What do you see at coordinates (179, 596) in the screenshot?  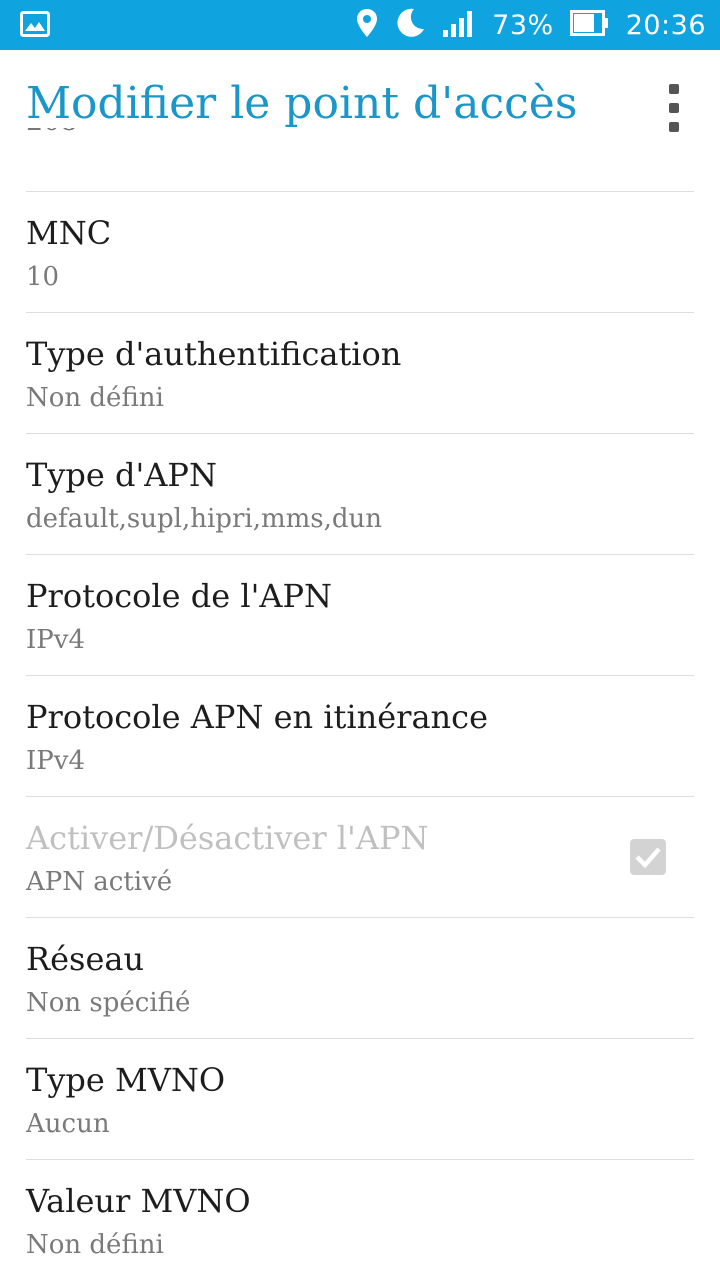 I see `list-item-title: Protocole de l'APN` at bounding box center [179, 596].